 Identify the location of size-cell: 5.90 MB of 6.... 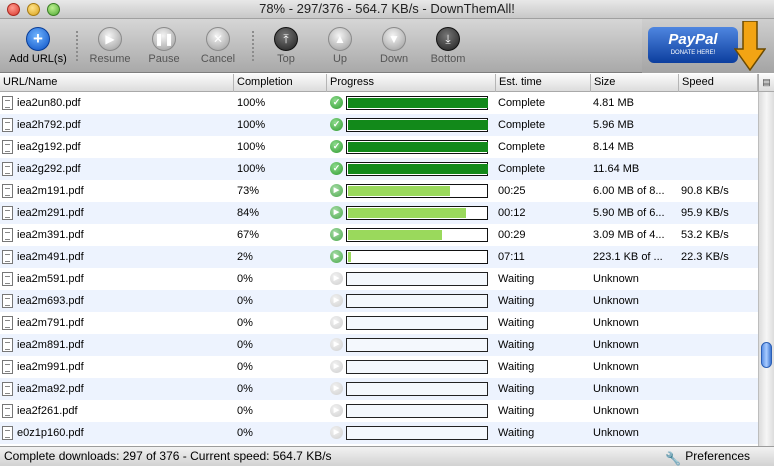
(629, 213).